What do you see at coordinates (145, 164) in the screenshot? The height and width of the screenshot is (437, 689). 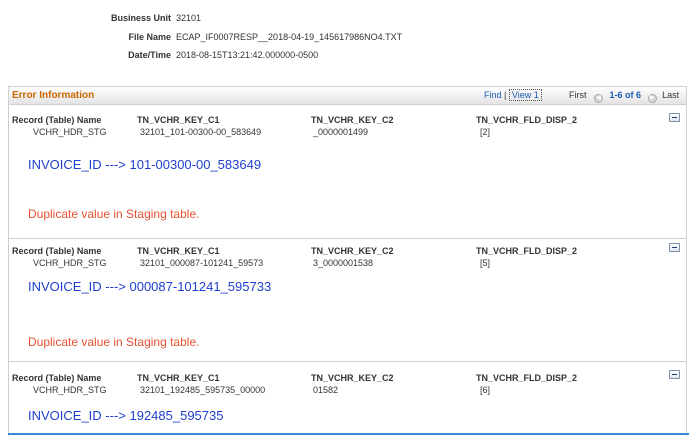 I see `invoice-id-text: INVOICE_ID ---> 101-00300-00_583649` at bounding box center [145, 164].